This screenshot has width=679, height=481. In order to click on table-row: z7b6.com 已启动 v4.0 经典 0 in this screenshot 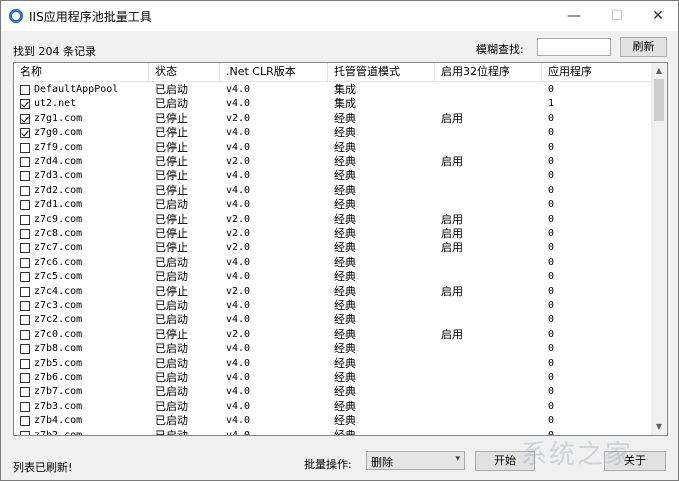, I will do `click(332, 378)`.